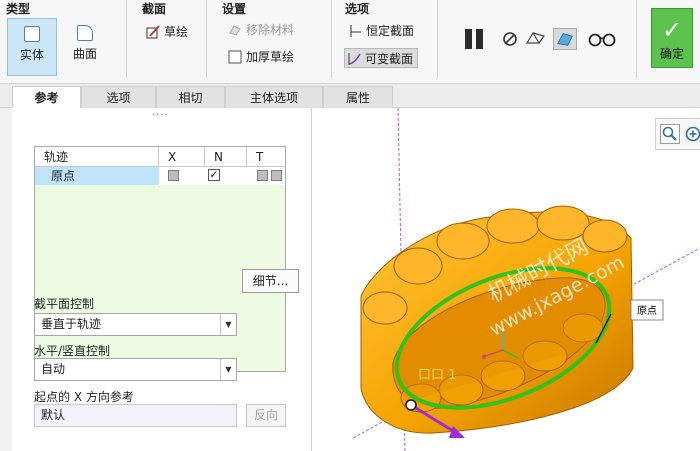 Image resolution: width=700 pixels, height=451 pixels. I want to click on origin-label: 原点, so click(647, 311).